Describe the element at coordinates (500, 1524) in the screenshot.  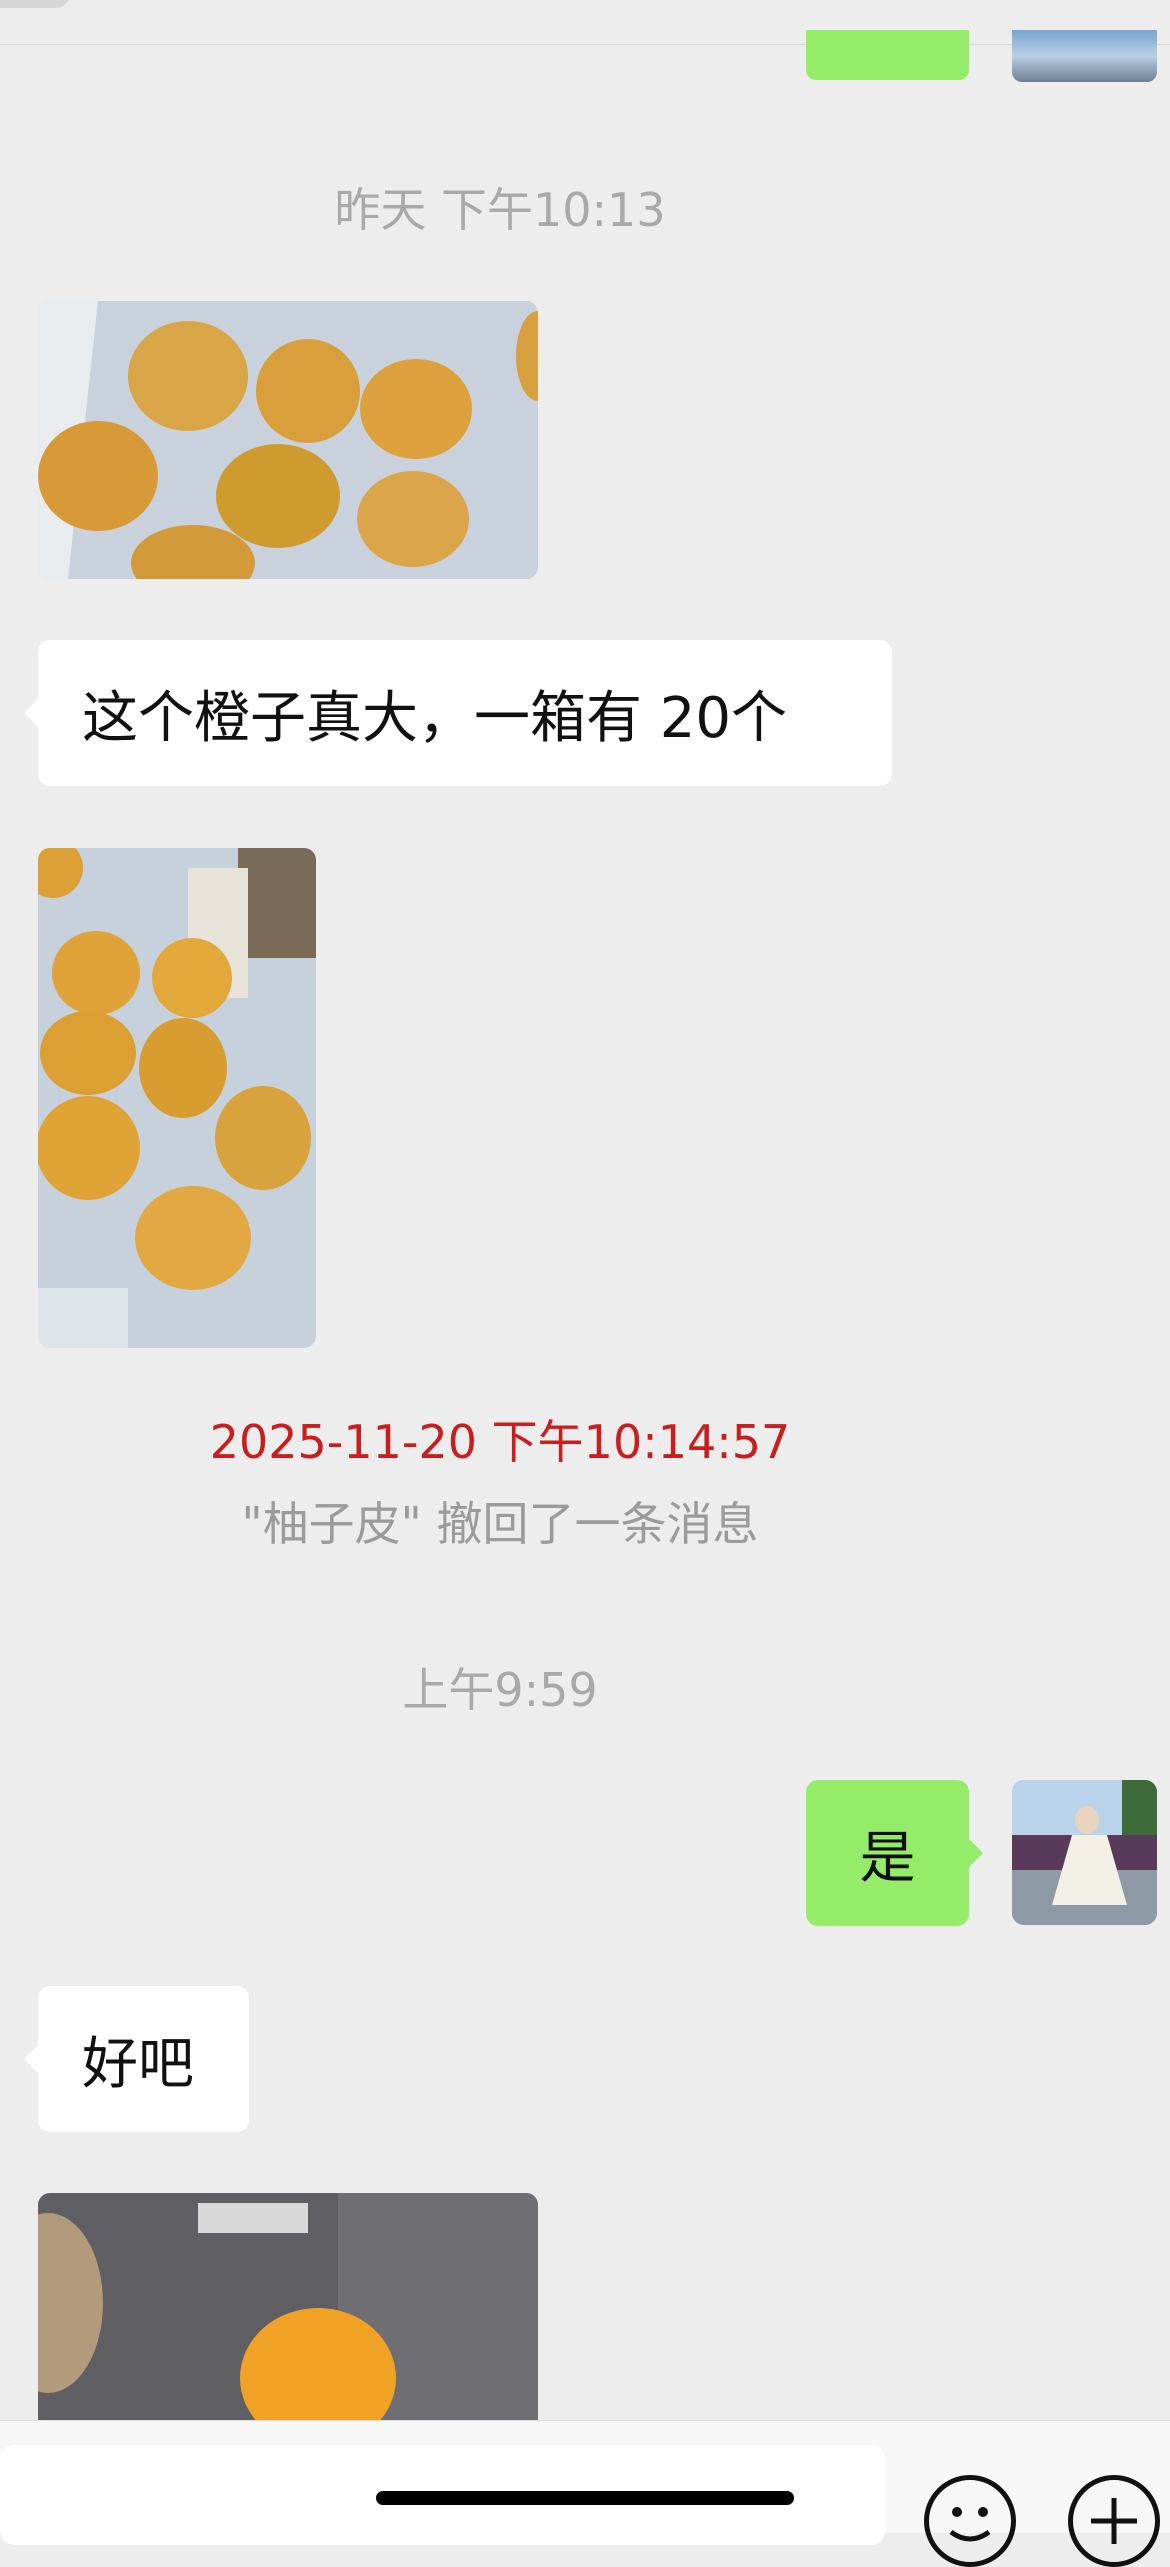
I see `recall-notice: "柚子皮" 撤回了一条消息` at that location.